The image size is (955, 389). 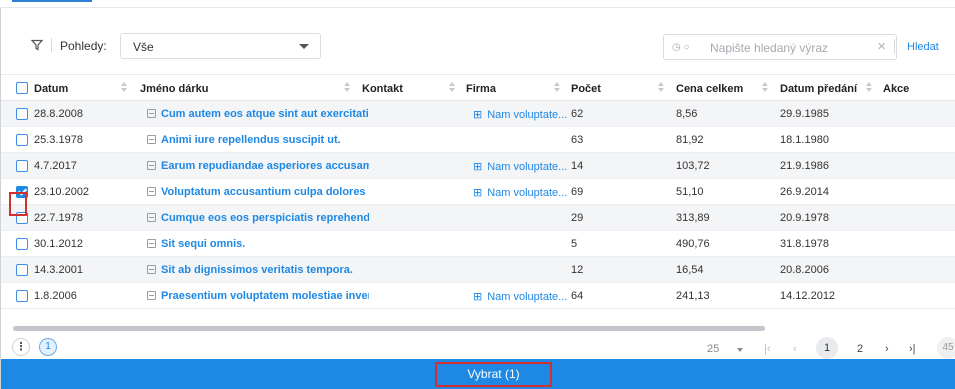 I want to click on cell-datum: 30.1.2012, so click(x=58, y=244).